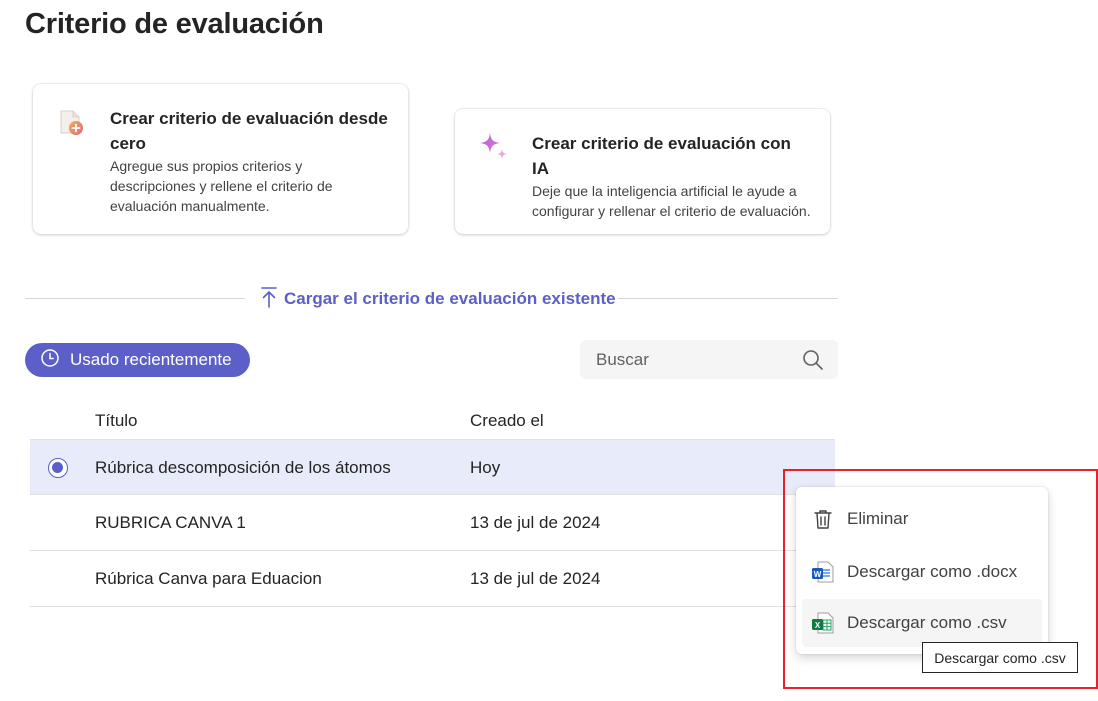 This screenshot has width=1098, height=701. What do you see at coordinates (432, 467) in the screenshot?
I see `table-row: Rúbrica descomposición de los átomos Hoy` at bounding box center [432, 467].